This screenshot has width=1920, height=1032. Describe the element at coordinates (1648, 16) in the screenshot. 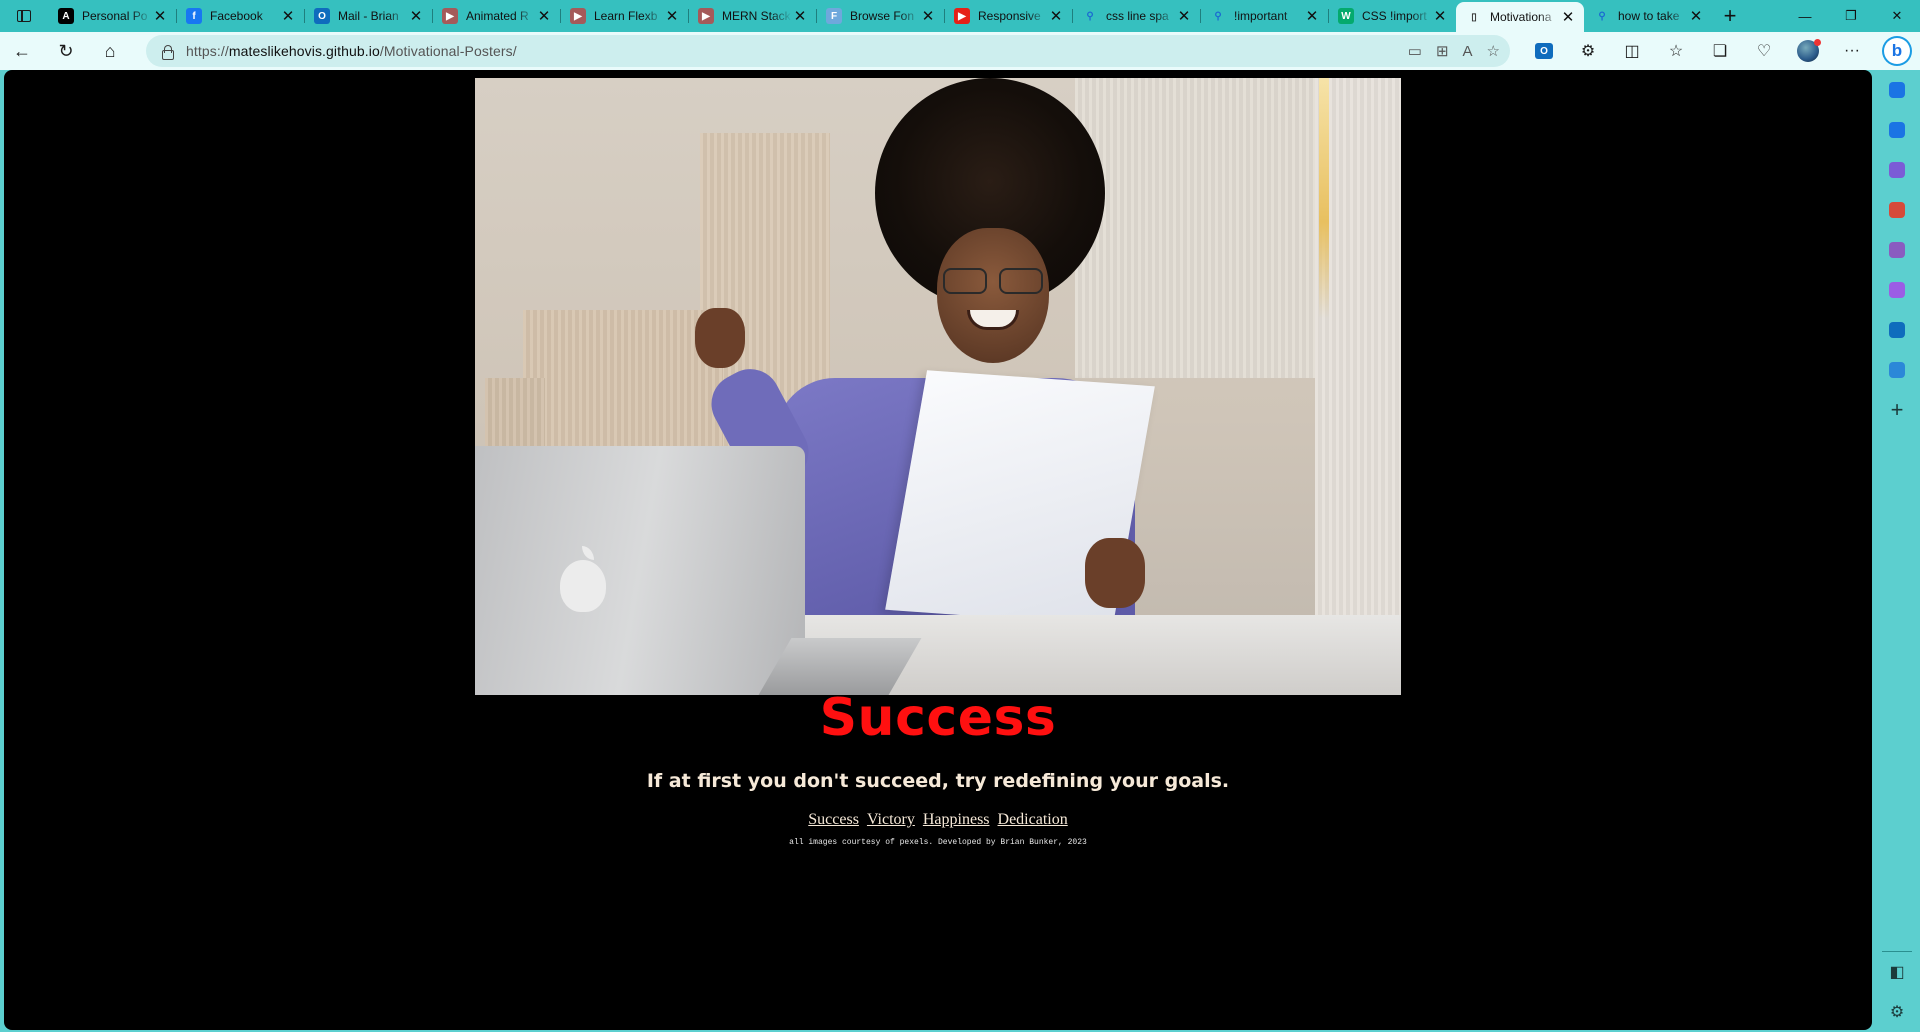

I see `browser-tab: ⚲ how to take ✕` at that location.